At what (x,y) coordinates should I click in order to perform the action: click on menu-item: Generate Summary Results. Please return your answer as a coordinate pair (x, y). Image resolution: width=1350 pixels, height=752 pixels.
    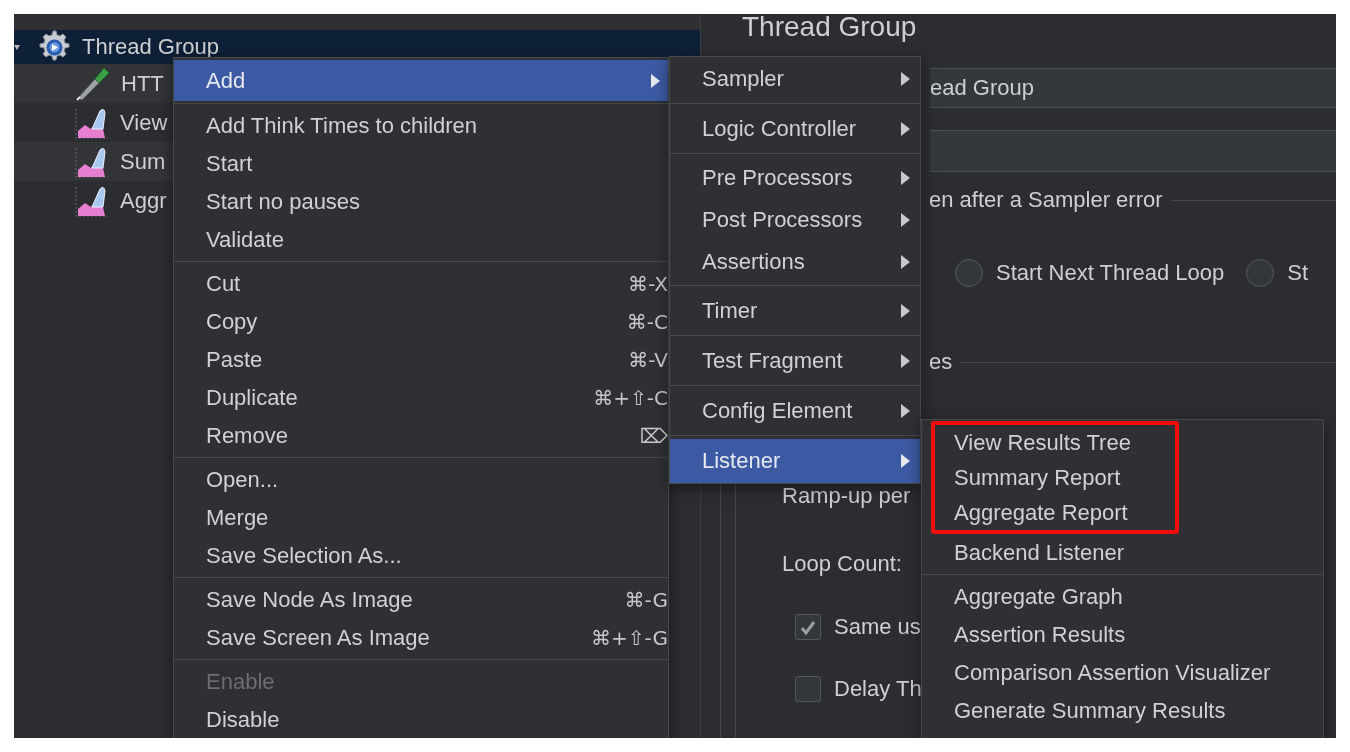
    Looking at the image, I should click on (1122, 711).